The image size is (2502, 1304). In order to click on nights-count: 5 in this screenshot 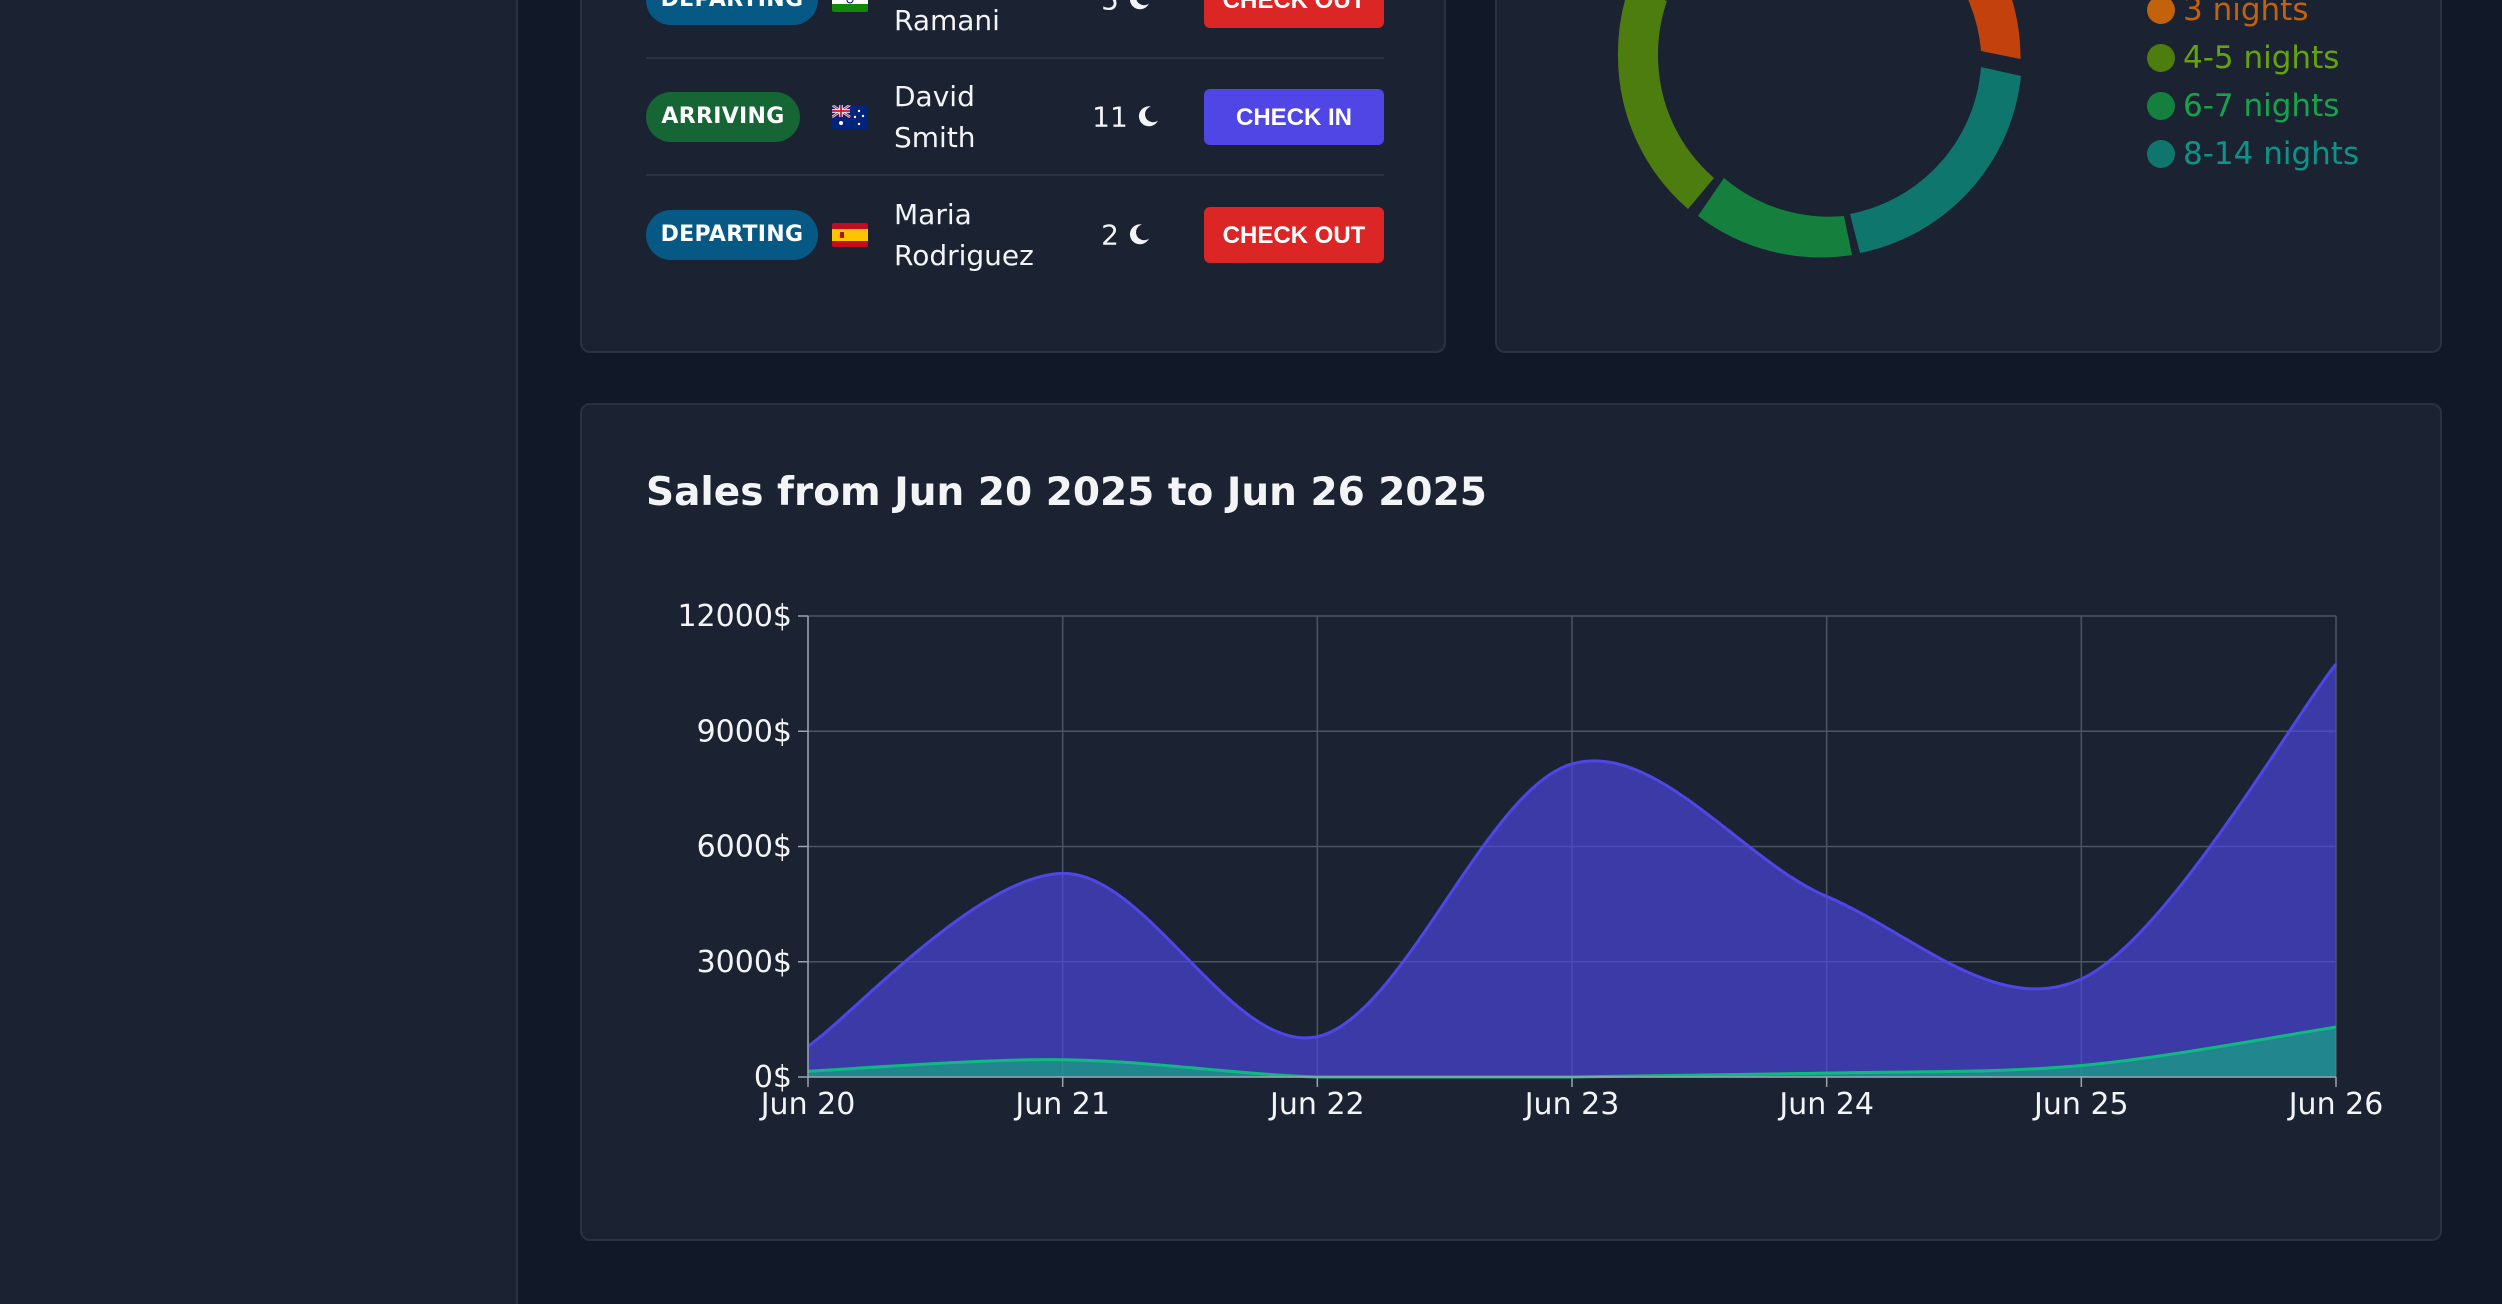, I will do `click(1126, 8)`.